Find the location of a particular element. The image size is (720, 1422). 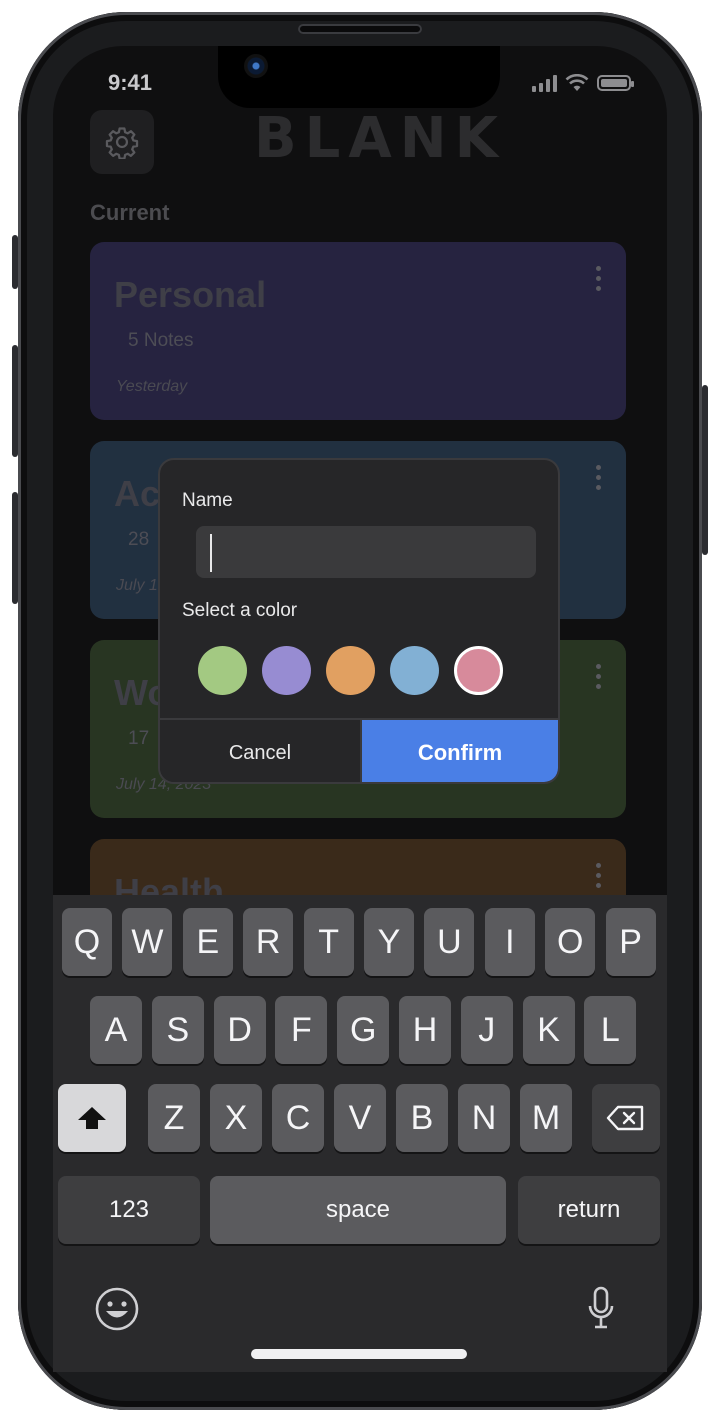

key-i: I is located at coordinates (509, 942).